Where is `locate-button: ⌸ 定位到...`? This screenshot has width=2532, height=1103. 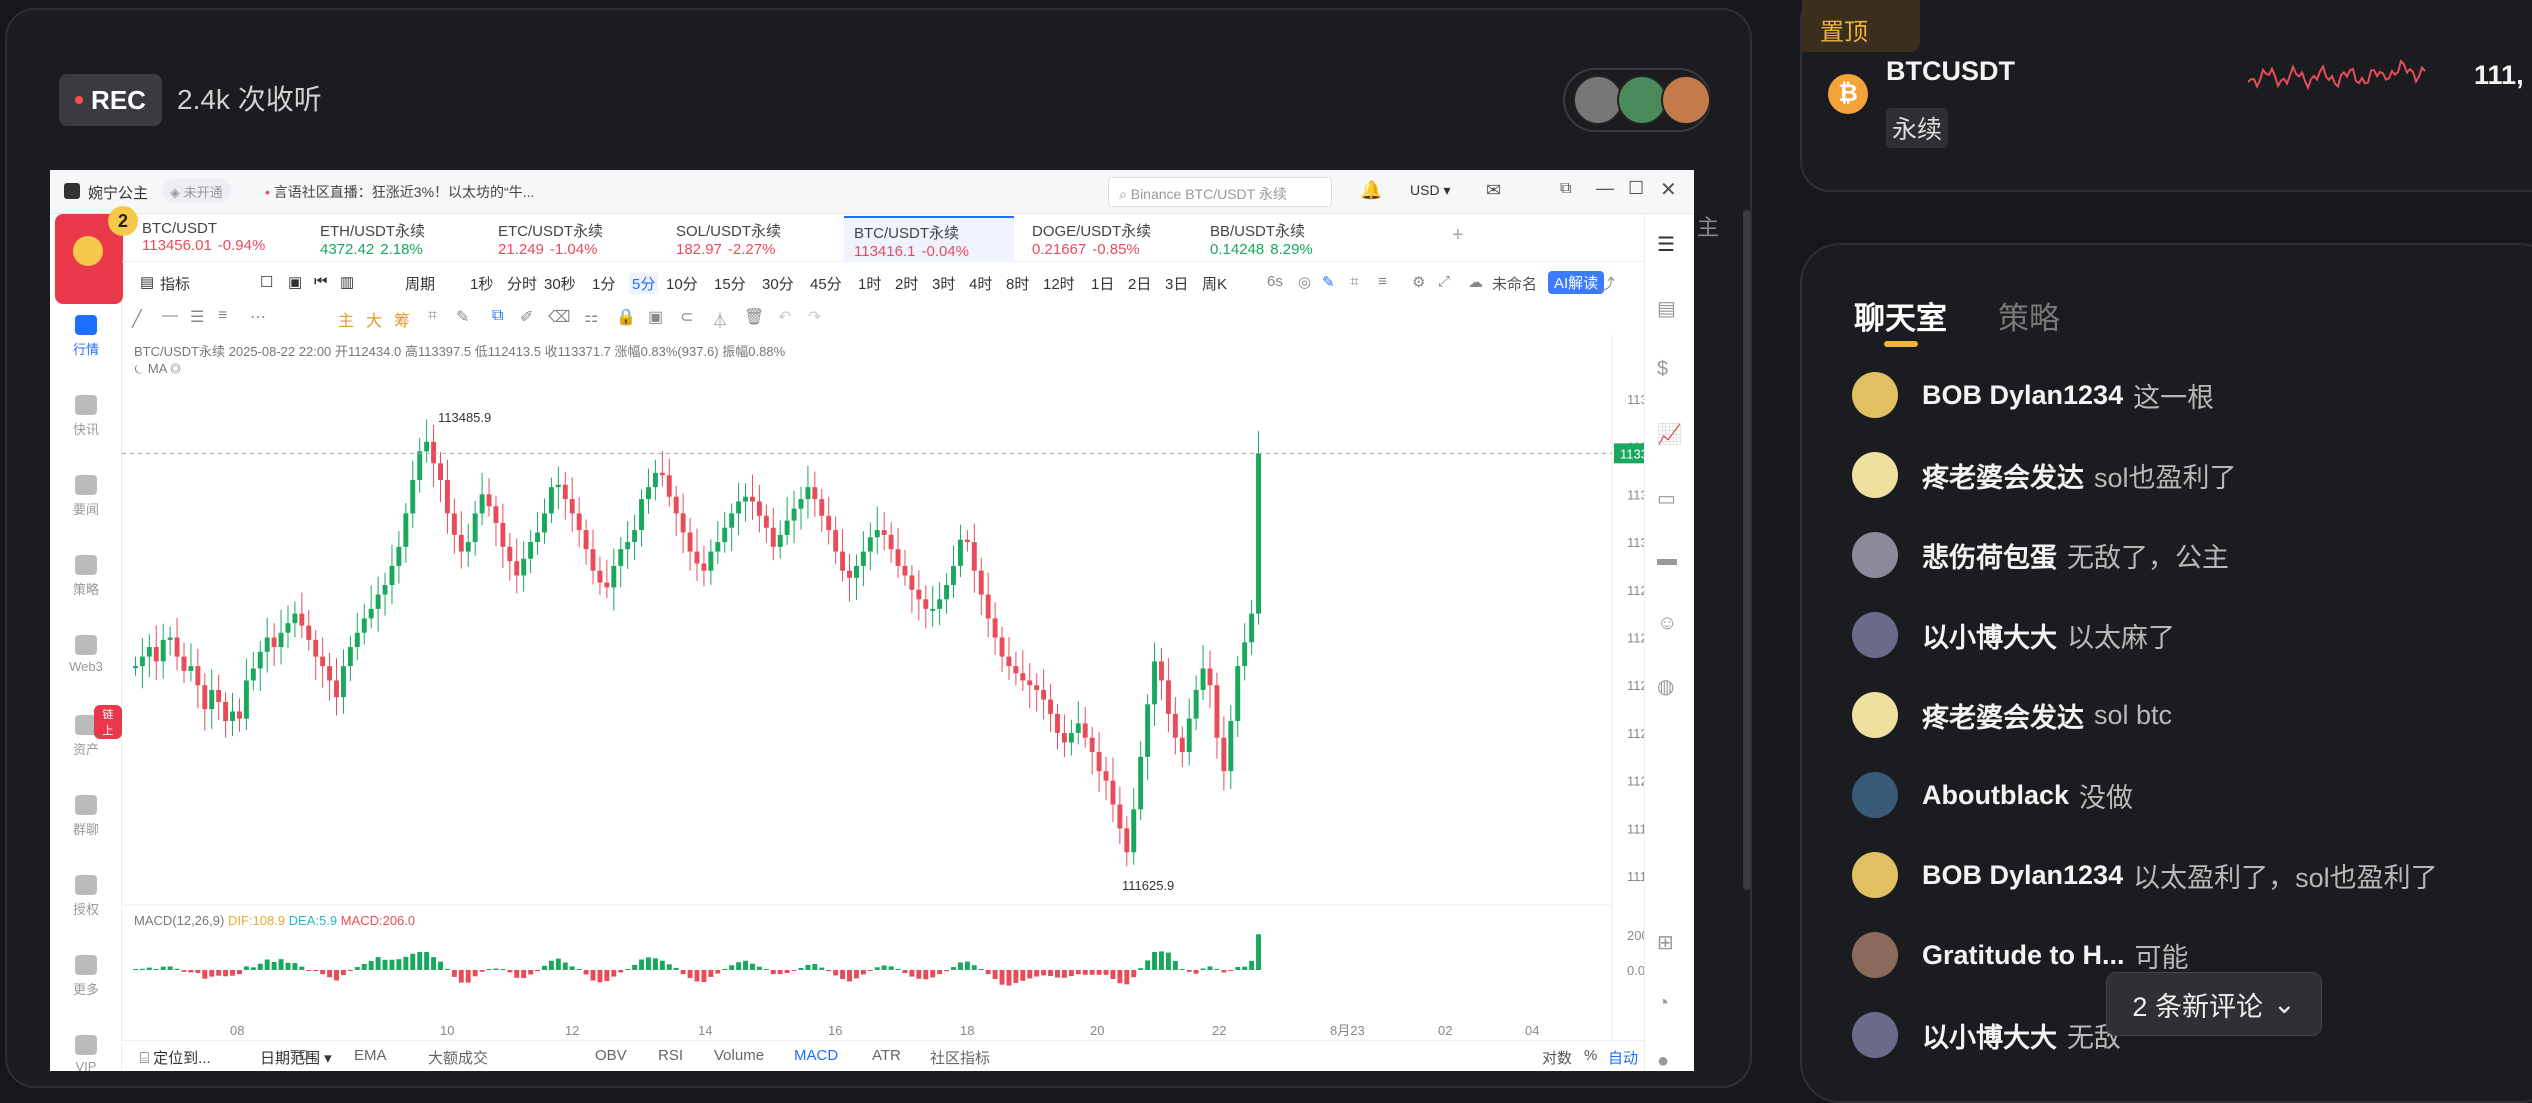 locate-button: ⌸ 定位到... is located at coordinates (175, 1057).